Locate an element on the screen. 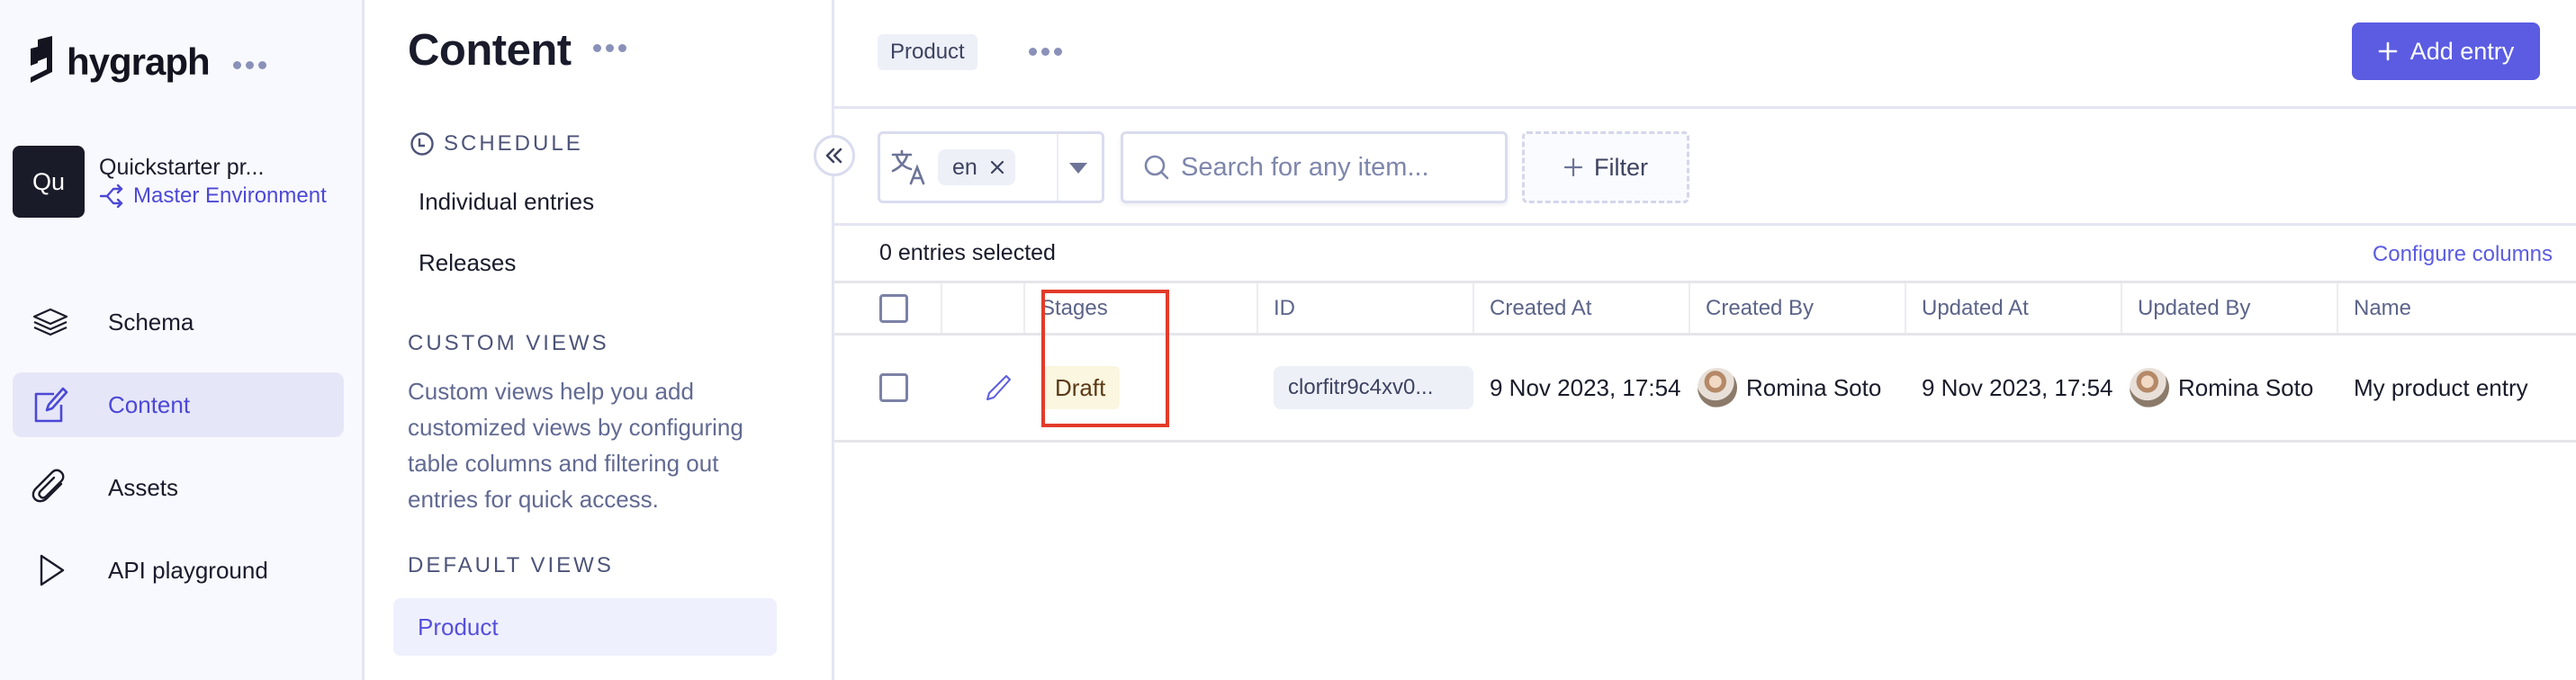  add-filter-button: Filter is located at coordinates (1605, 167).